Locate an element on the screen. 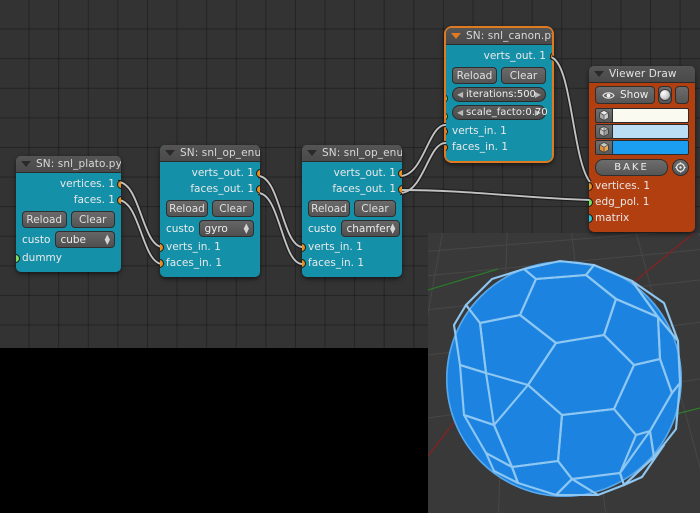  output-socket-row: faces. 1 is located at coordinates (71, 200).